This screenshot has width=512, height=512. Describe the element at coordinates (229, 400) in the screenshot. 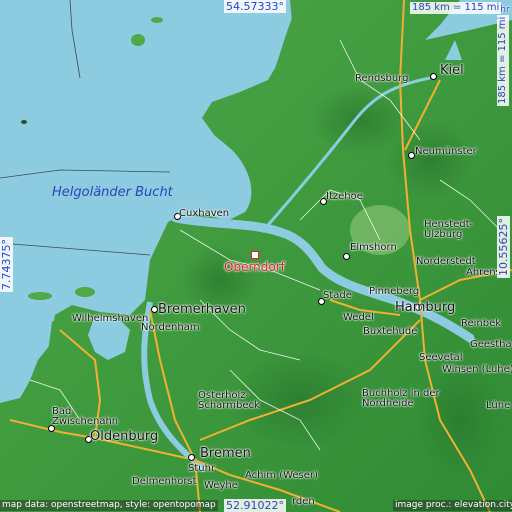

I see `city-label-osterholz: Osterholz- Scharmbeck` at that location.